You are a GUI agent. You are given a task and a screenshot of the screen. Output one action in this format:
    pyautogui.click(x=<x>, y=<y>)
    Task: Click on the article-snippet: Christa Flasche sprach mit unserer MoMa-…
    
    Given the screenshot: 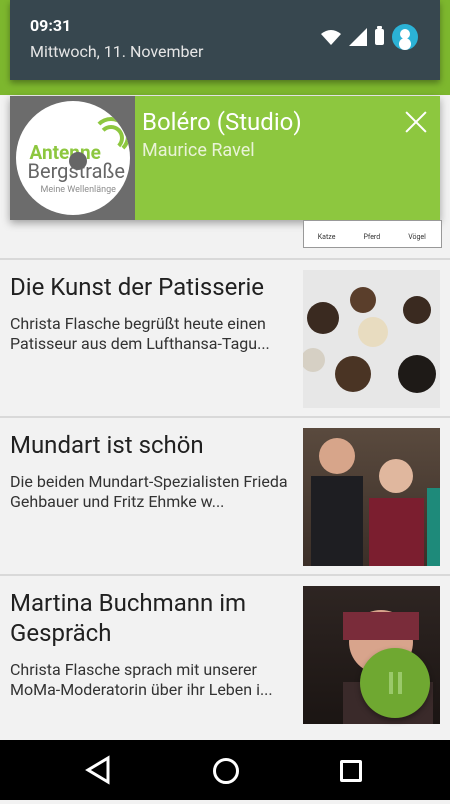 What is the action you would take?
    pyautogui.click(x=141, y=679)
    